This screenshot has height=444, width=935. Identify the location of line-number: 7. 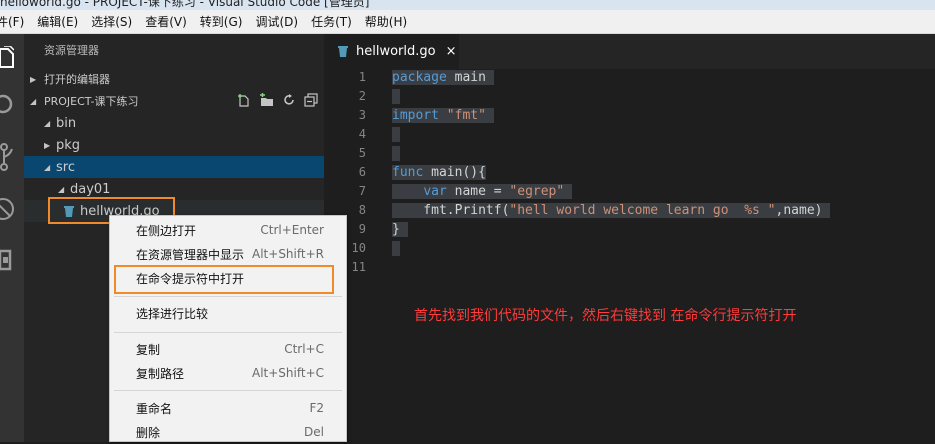
(362, 191).